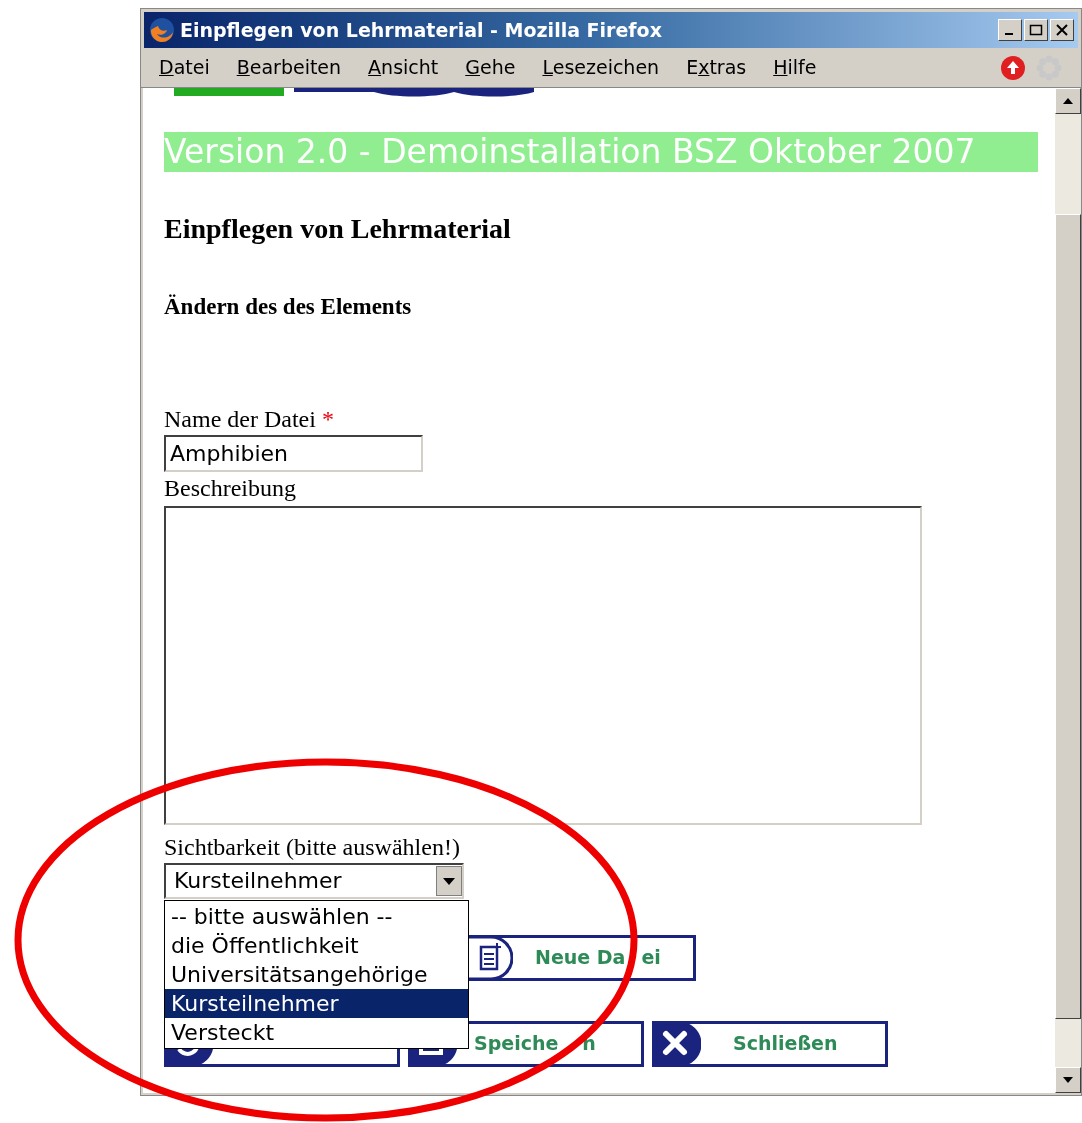 This screenshot has width=1082, height=1123. What do you see at coordinates (316, 1003) in the screenshot?
I see `dropdown-option: Kursteilnehmer` at bounding box center [316, 1003].